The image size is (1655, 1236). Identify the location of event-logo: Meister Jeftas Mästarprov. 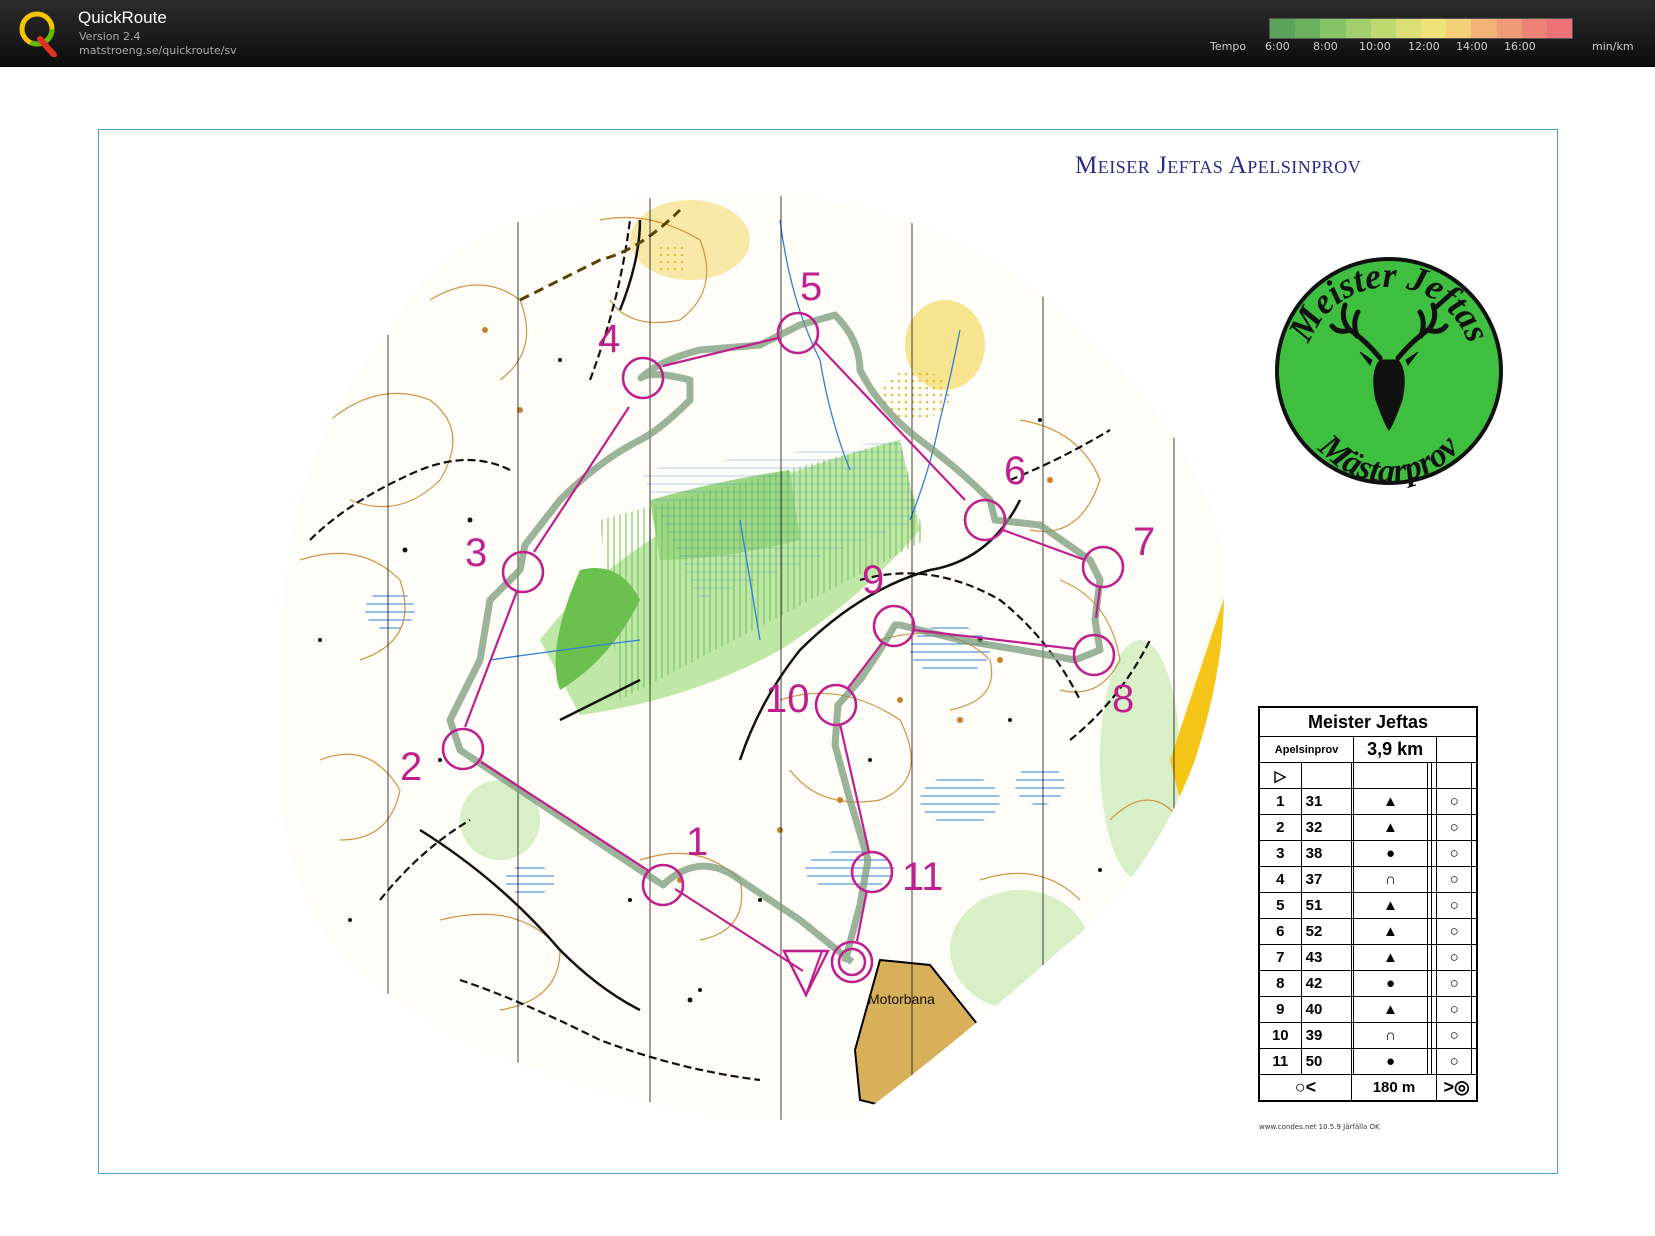
(1389, 372).